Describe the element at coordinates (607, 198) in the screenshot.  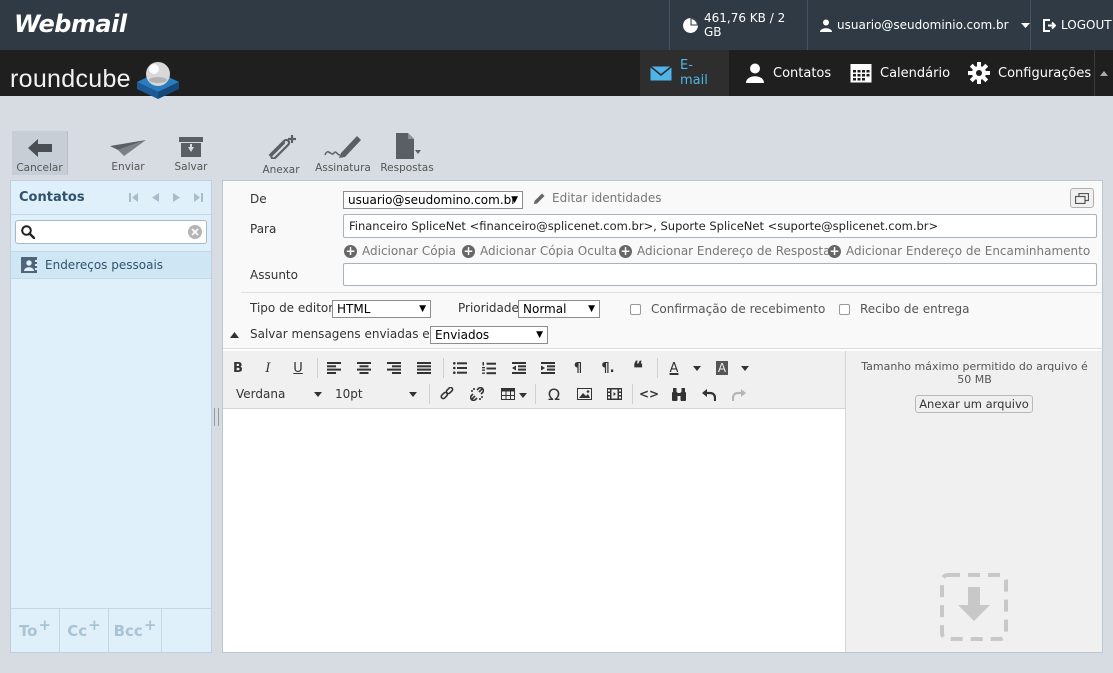
I see `edit-identities-label: Editar identidades` at that location.